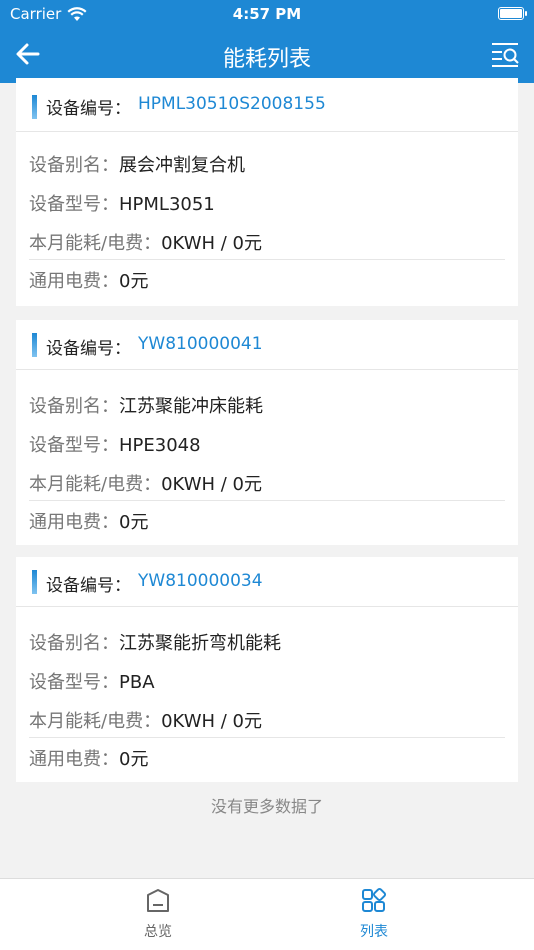 This screenshot has height=950, width=534. Describe the element at coordinates (267, 444) in the screenshot. I see `model-row: 设备型号：HPE3048` at that location.